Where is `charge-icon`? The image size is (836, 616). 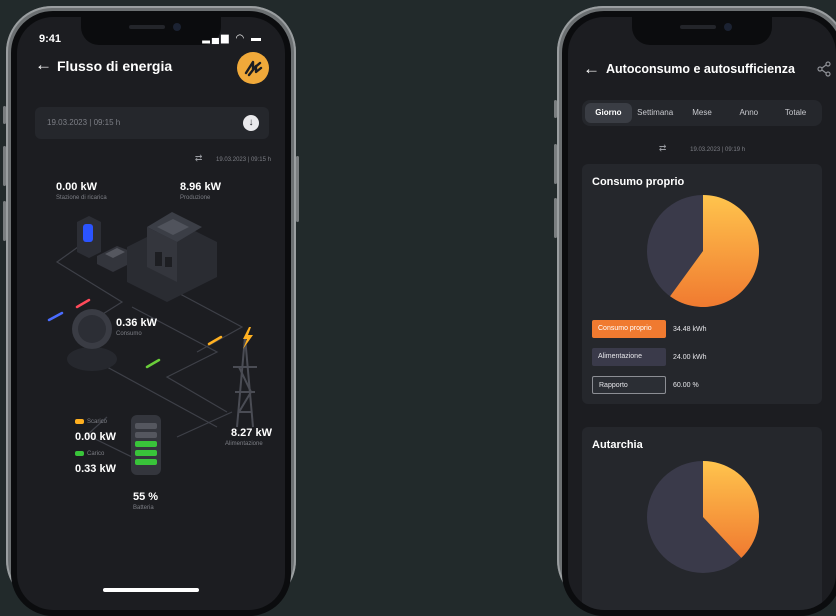
charge-icon is located at coordinates (79, 453).